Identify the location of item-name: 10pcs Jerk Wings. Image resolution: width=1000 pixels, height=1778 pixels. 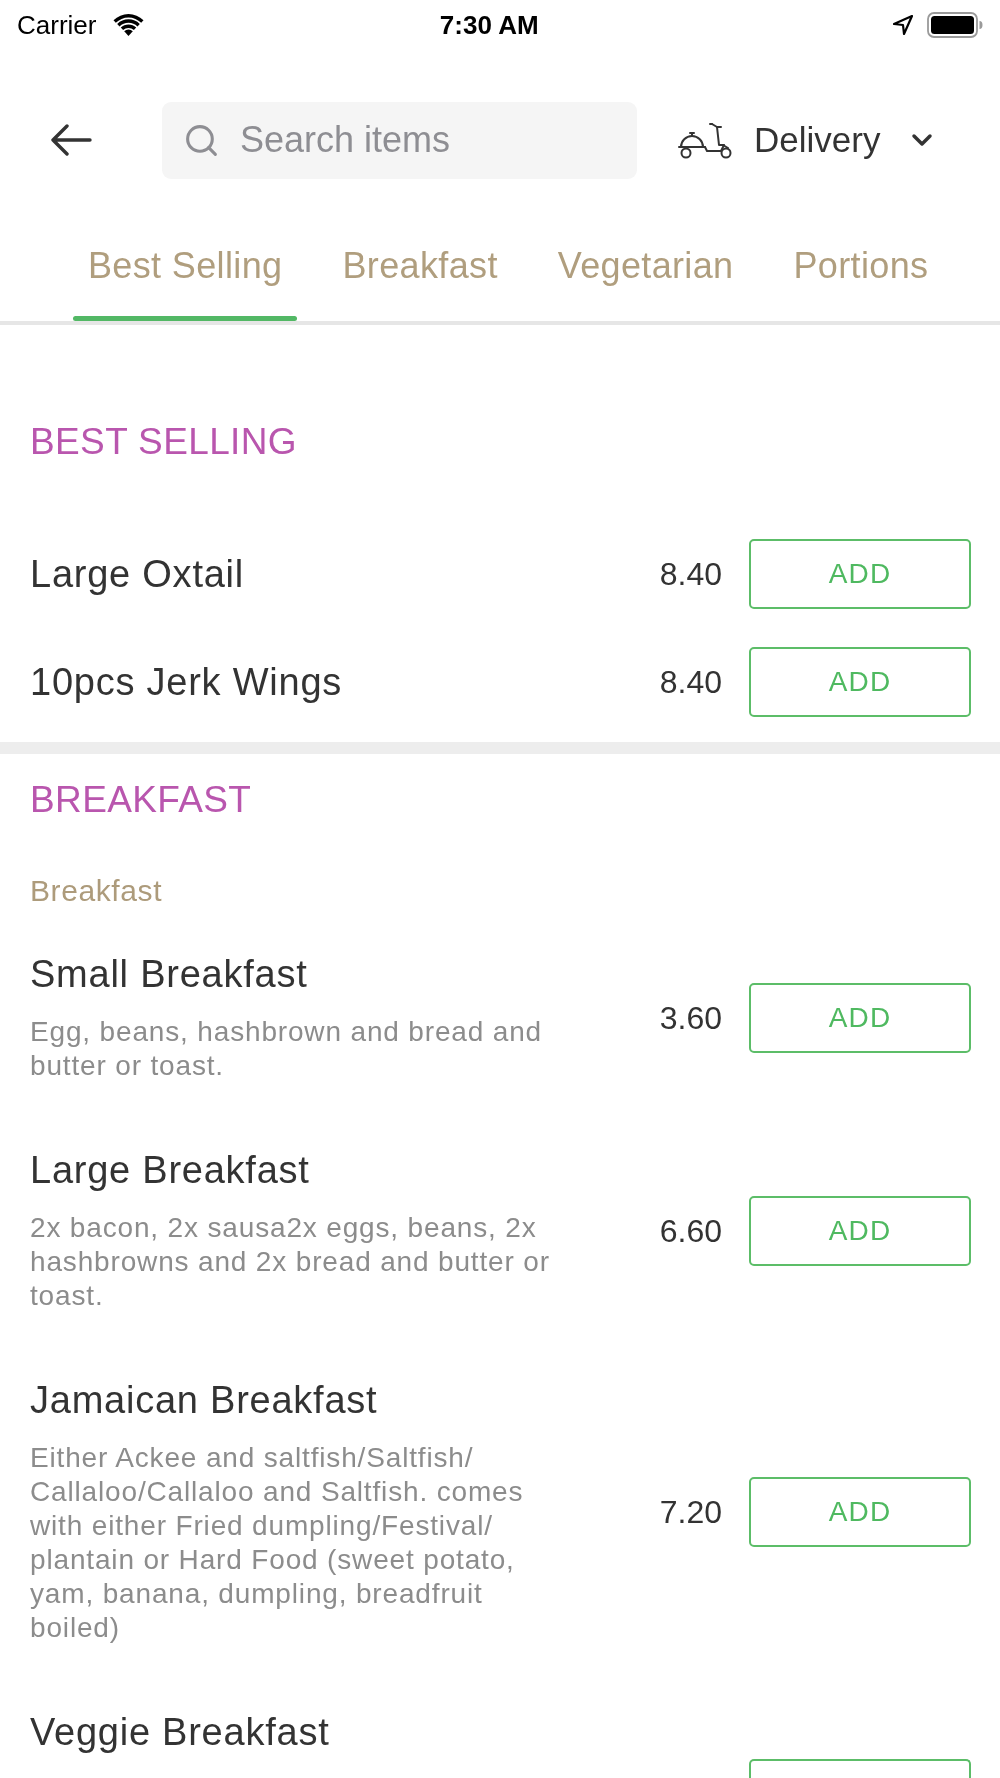
(186, 682).